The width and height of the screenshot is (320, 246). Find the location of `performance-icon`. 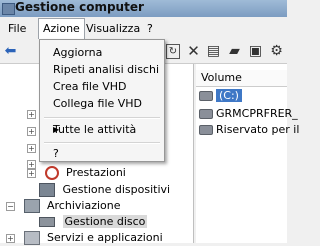

performance-icon is located at coordinates (51, 173).